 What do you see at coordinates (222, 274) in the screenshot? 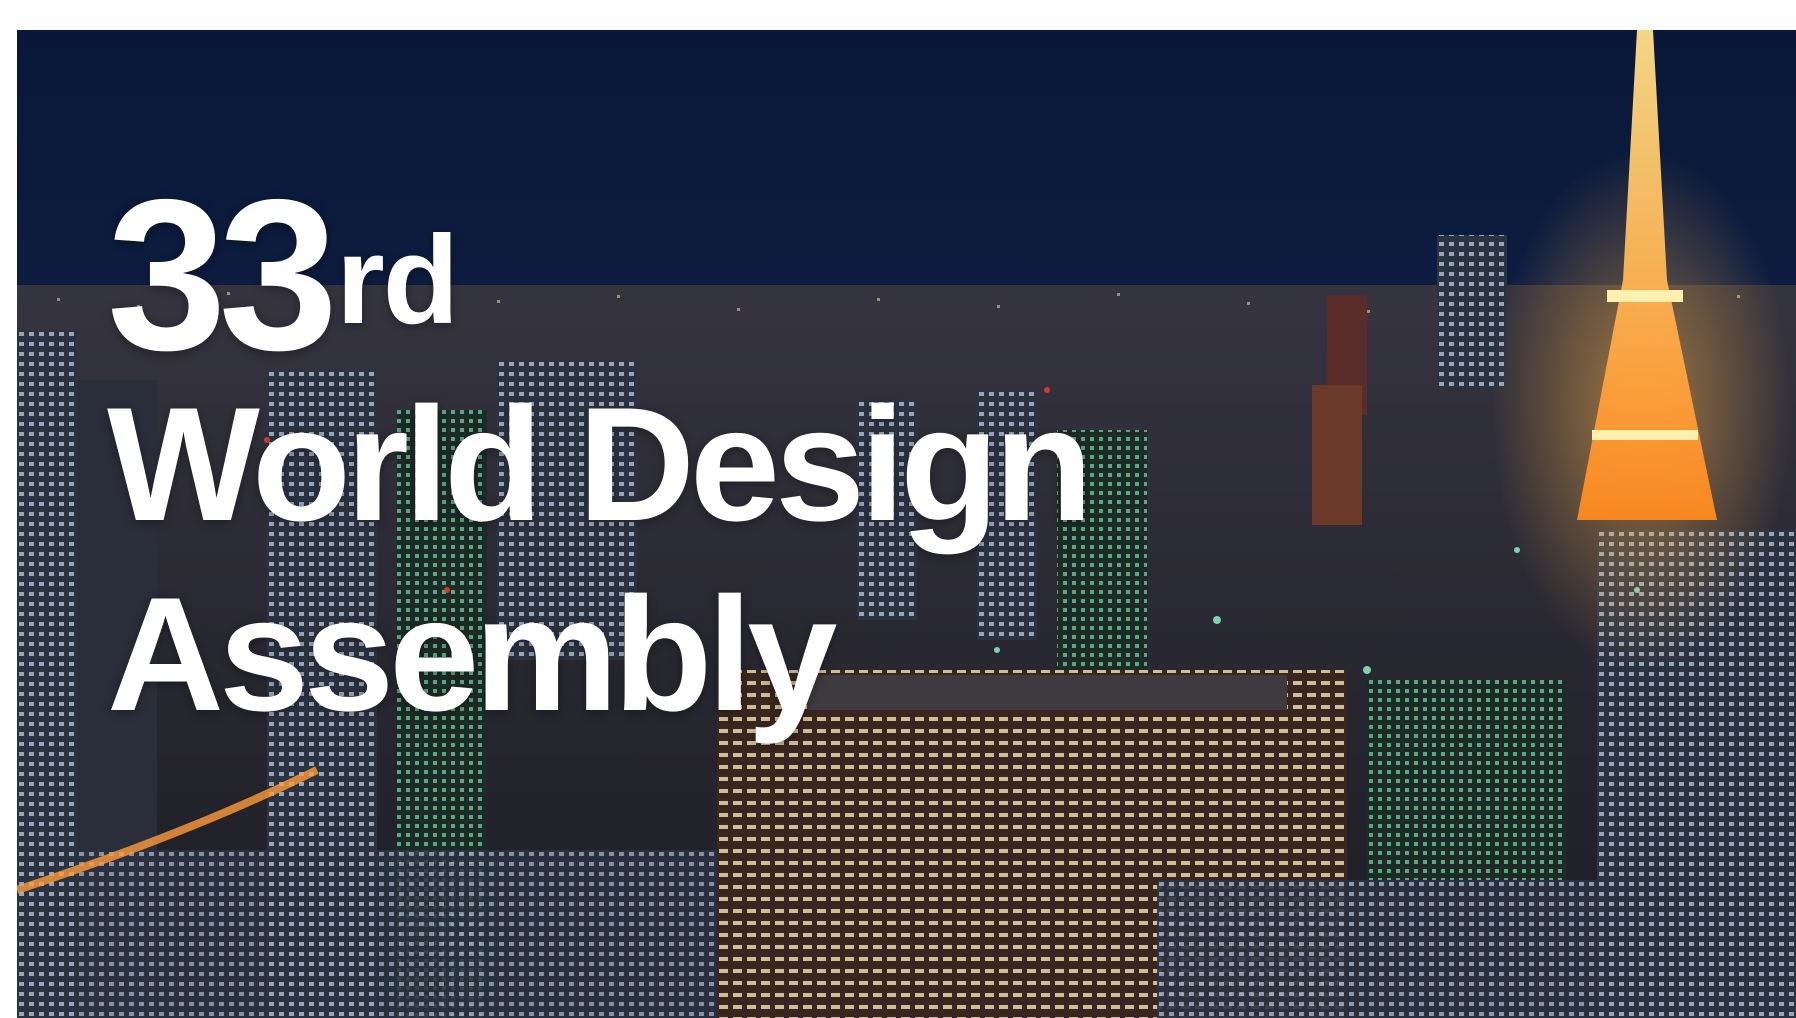
I see `edition-number-value: 33` at bounding box center [222, 274].